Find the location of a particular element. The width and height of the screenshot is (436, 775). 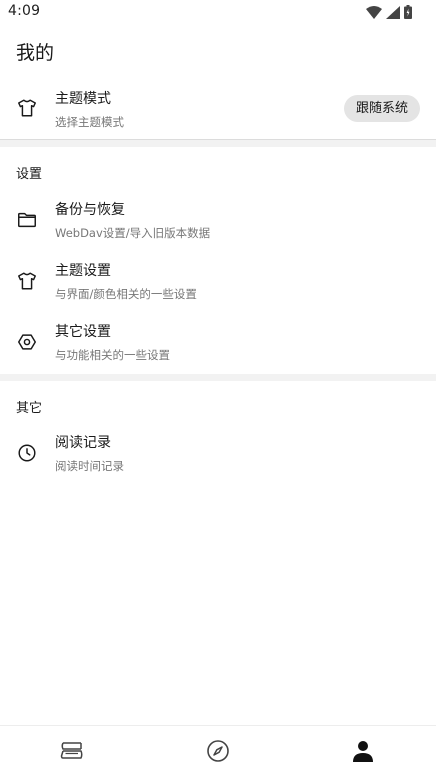

status-time: 4:09 is located at coordinates (24, 11).